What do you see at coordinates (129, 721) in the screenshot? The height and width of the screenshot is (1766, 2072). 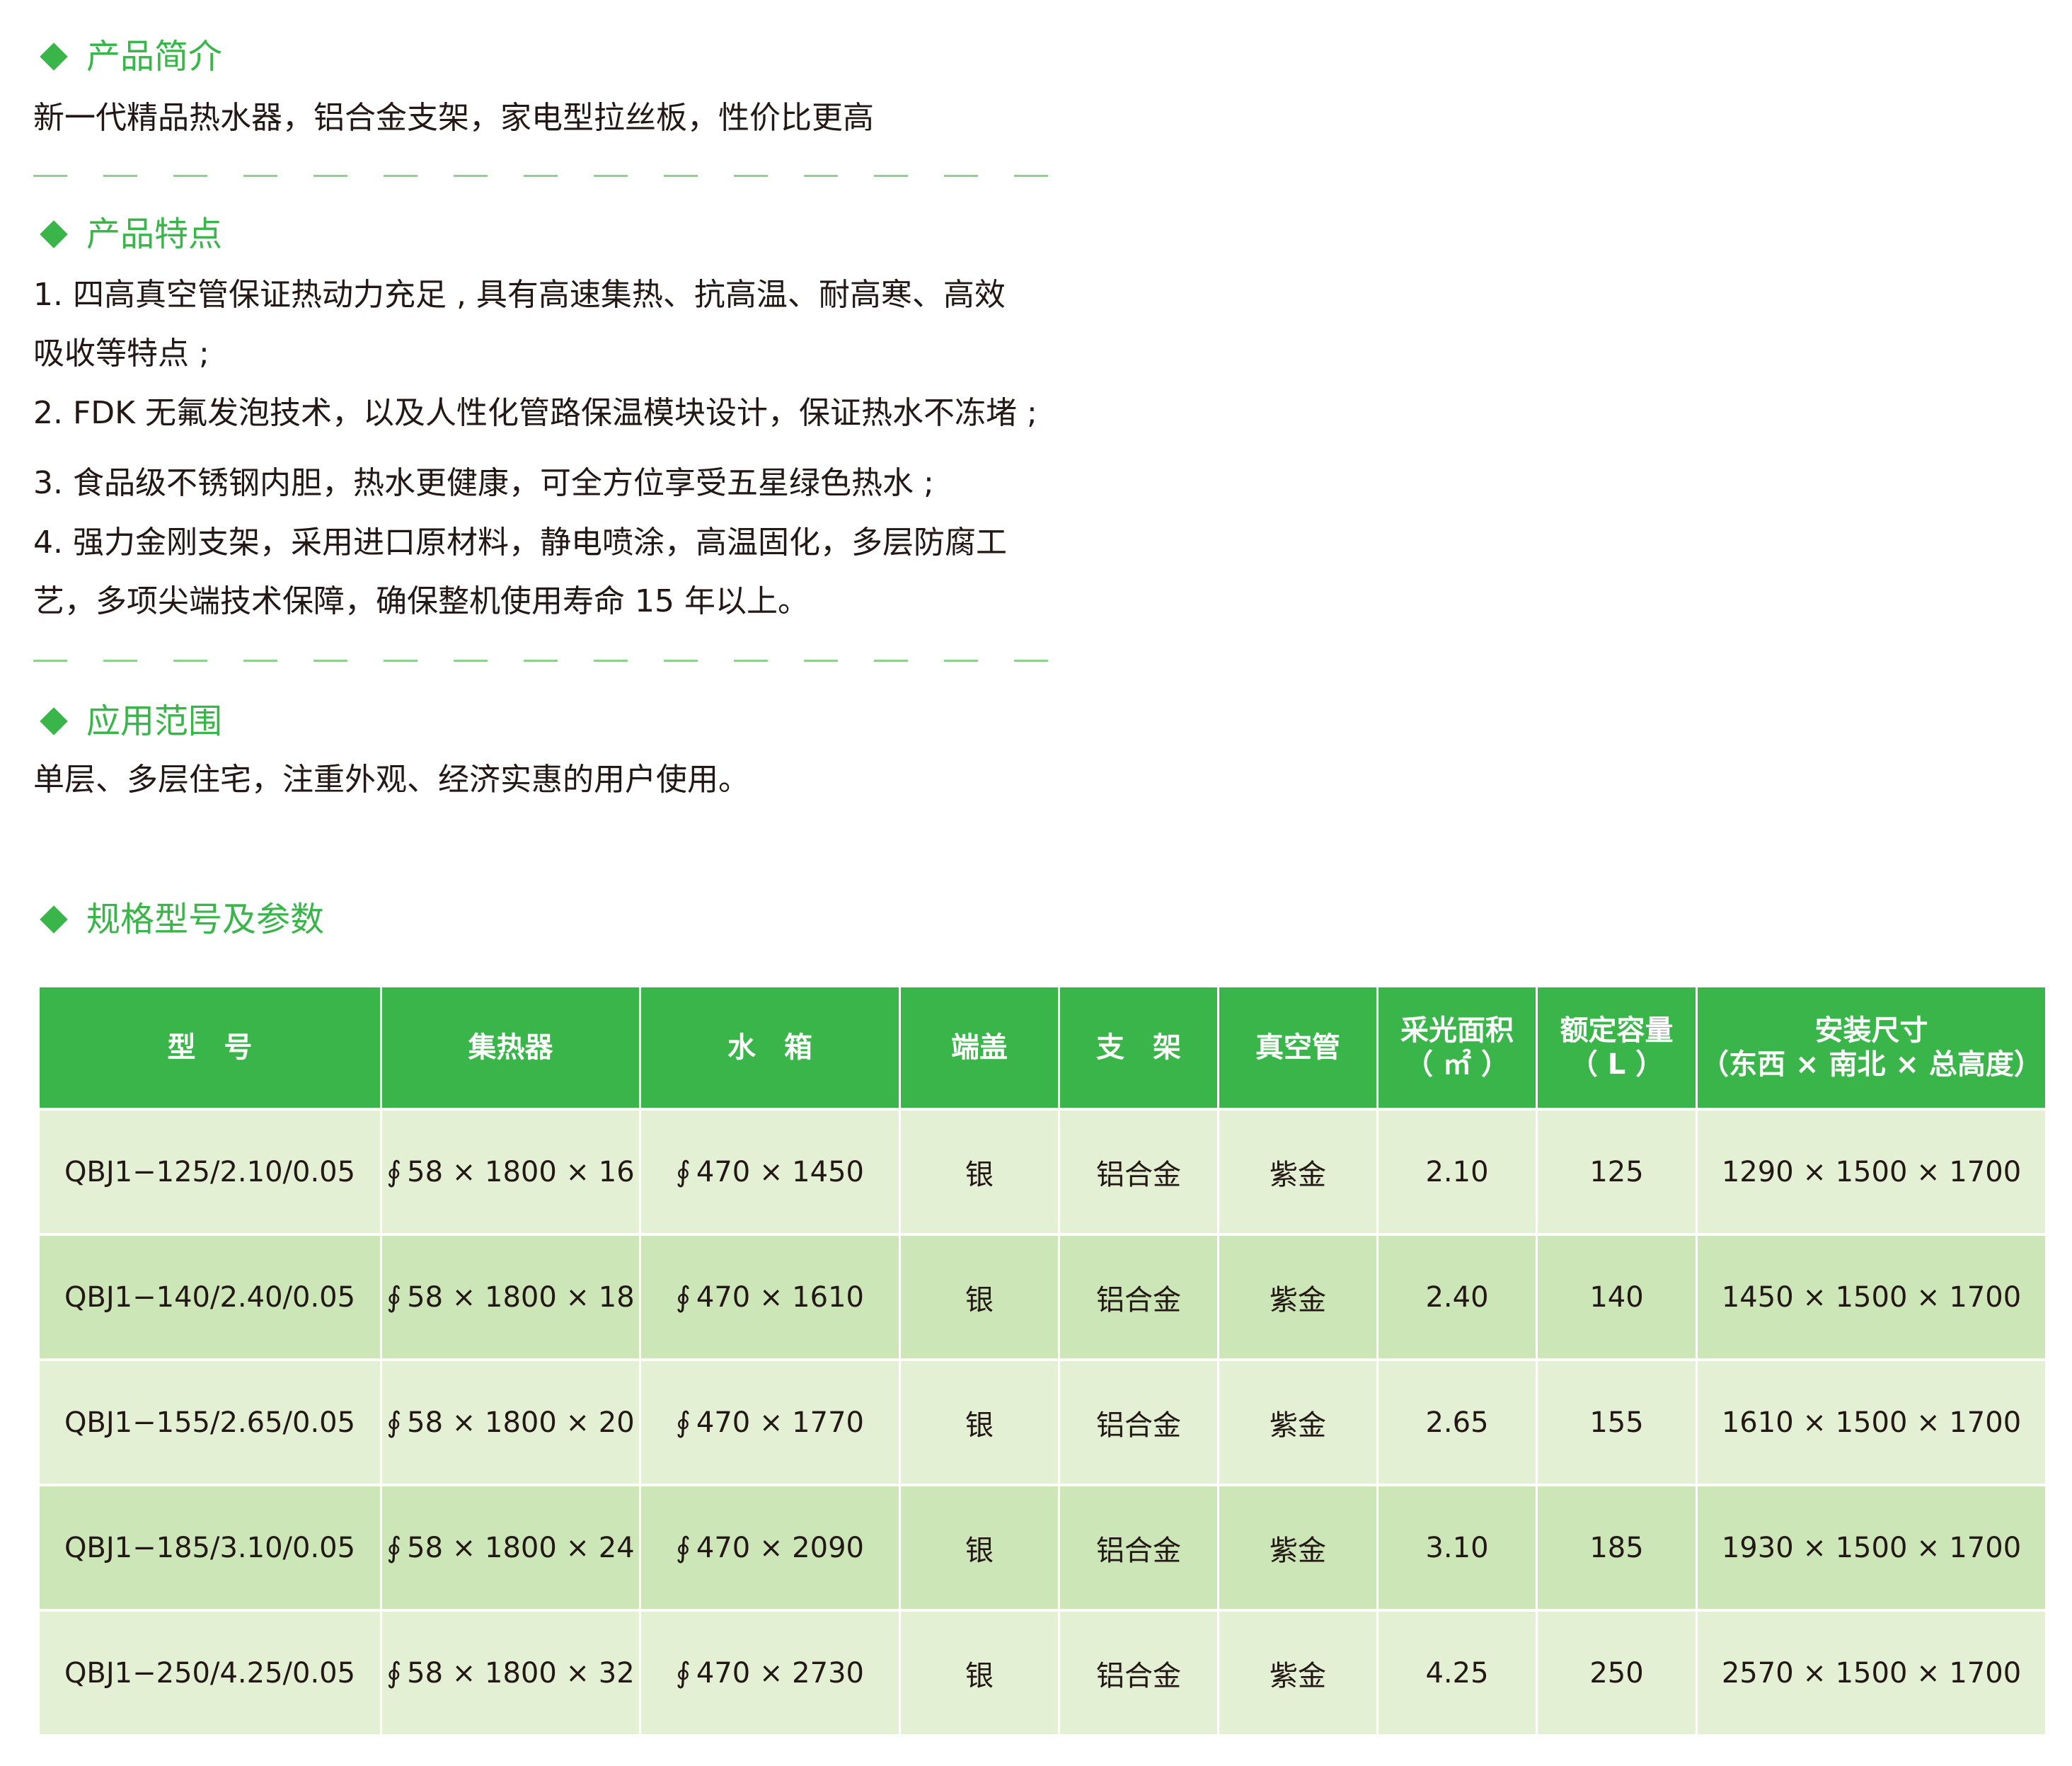 I see `section-scope-heading: 应用范围` at bounding box center [129, 721].